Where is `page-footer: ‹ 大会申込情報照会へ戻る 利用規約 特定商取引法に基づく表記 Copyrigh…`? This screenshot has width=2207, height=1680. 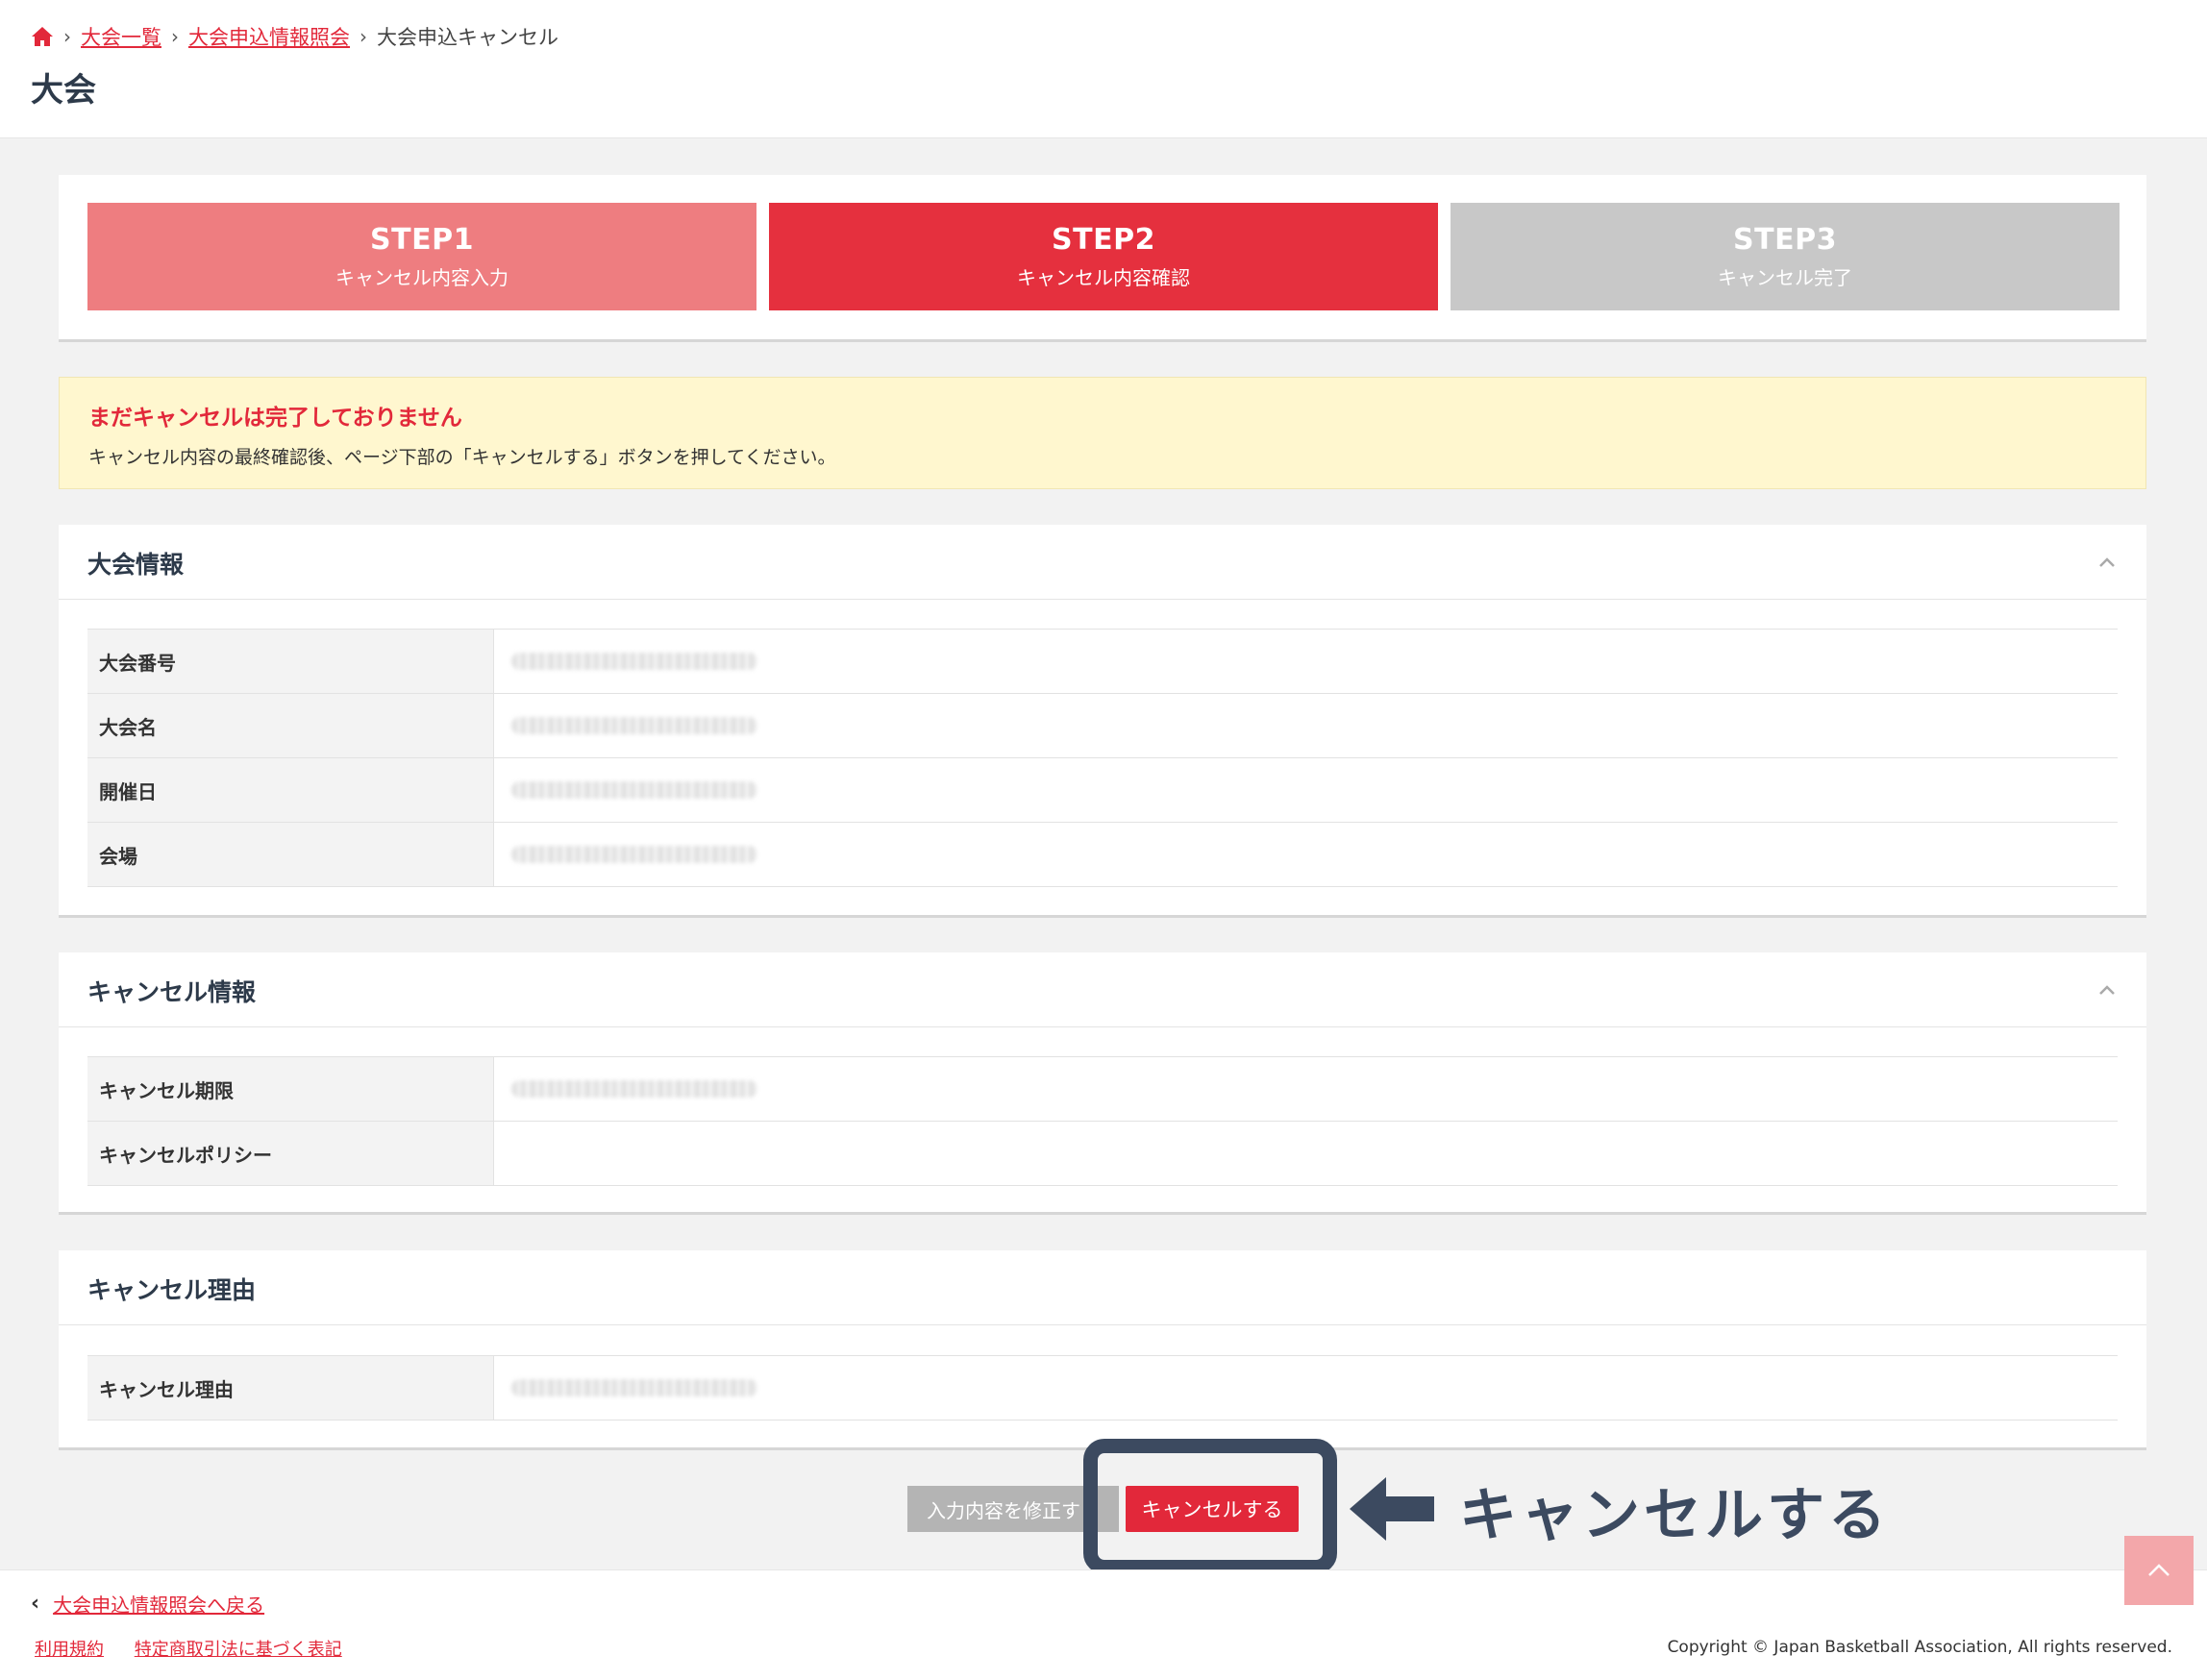 page-footer: ‹ 大会申込情報照会へ戻る 利用規約 特定商取引法に基づく表記 Copyrigh… is located at coordinates (1103, 1625).